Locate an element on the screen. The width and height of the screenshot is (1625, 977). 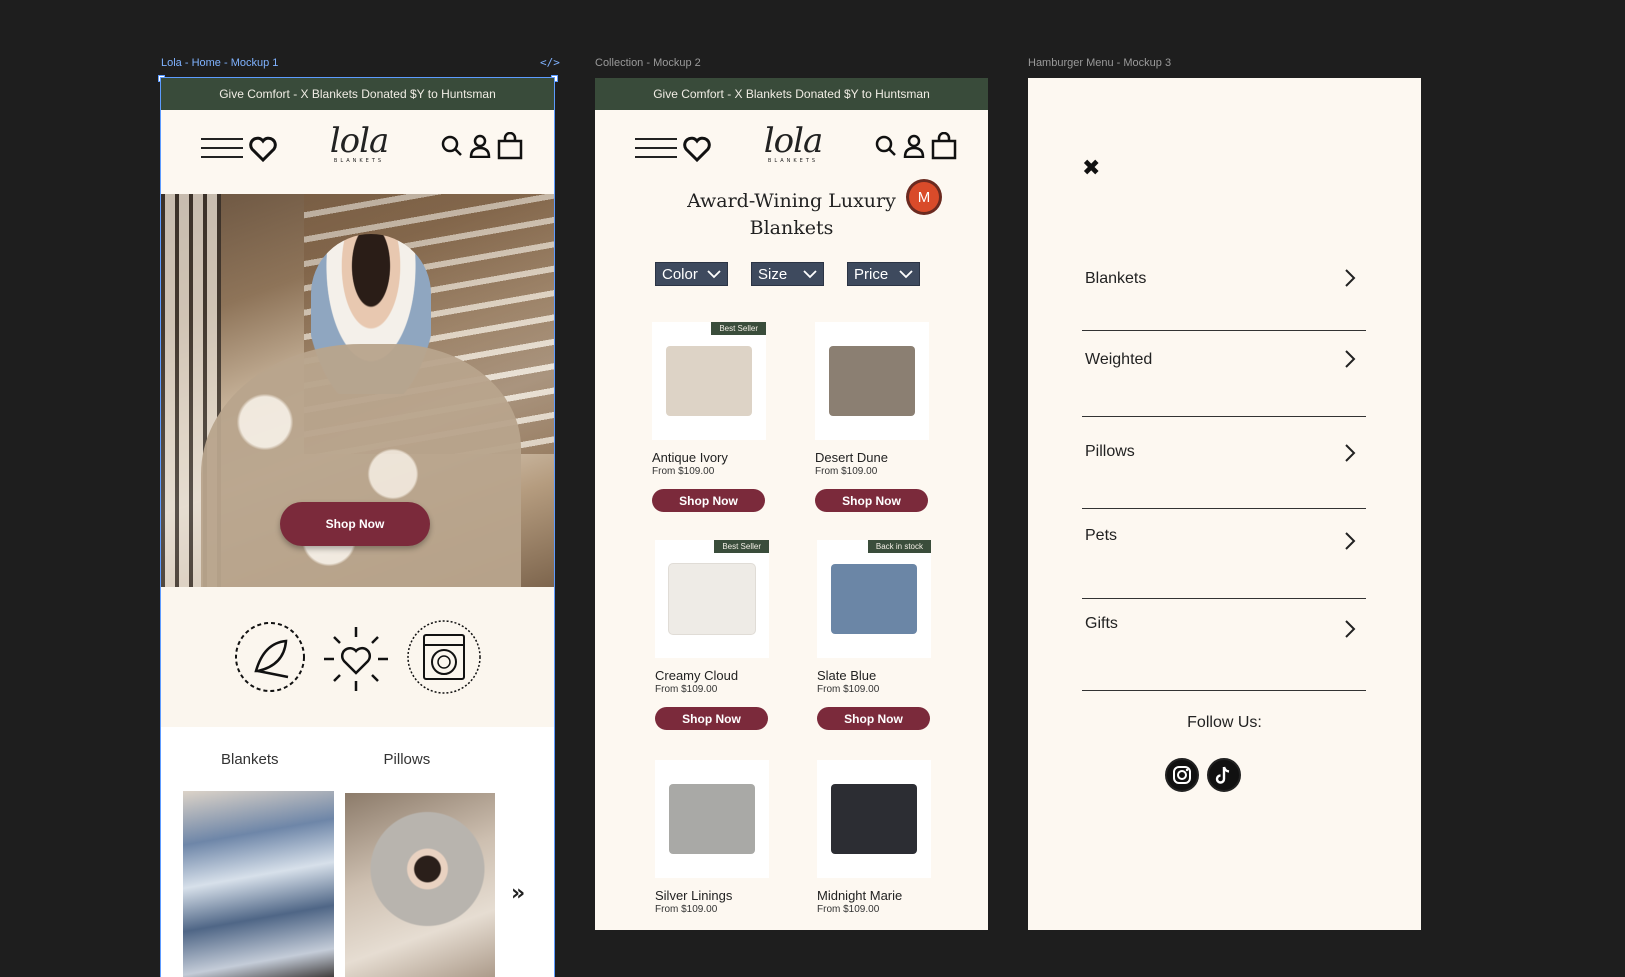
feature-icons is located at coordinates (357, 657).